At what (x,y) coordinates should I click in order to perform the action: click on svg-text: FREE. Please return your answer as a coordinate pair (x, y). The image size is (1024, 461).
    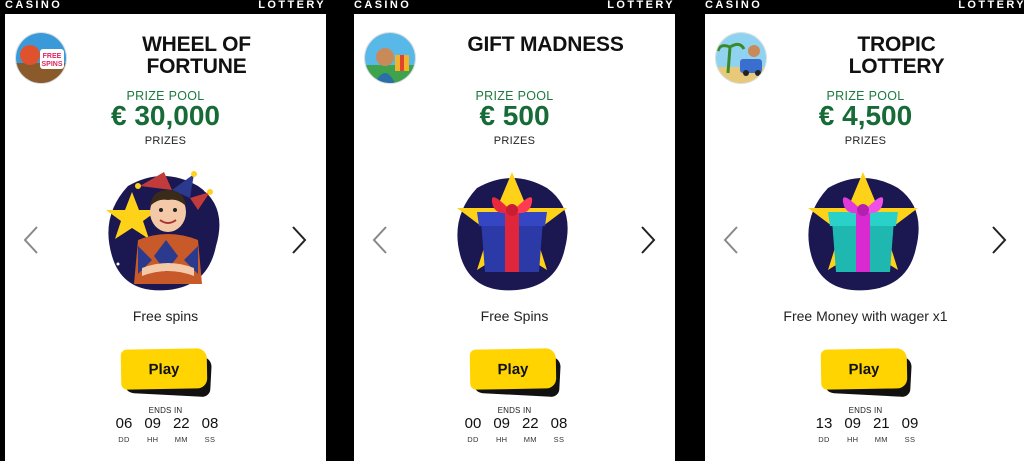
    Looking at the image, I should click on (52, 56).